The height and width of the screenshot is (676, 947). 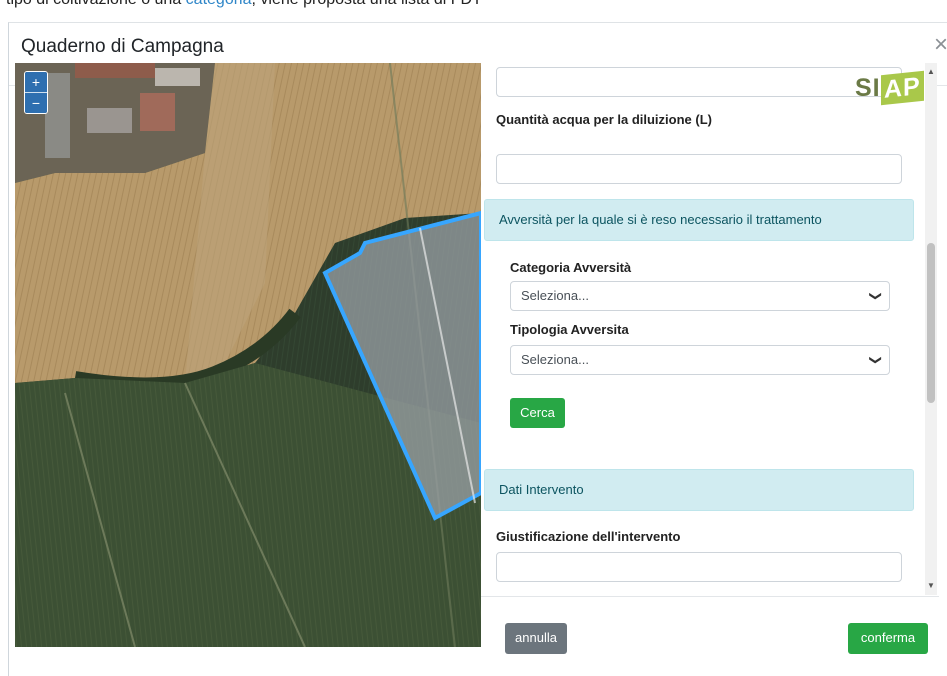 I want to click on type-adversity-label: Tipologia Avversita, so click(x=569, y=329).